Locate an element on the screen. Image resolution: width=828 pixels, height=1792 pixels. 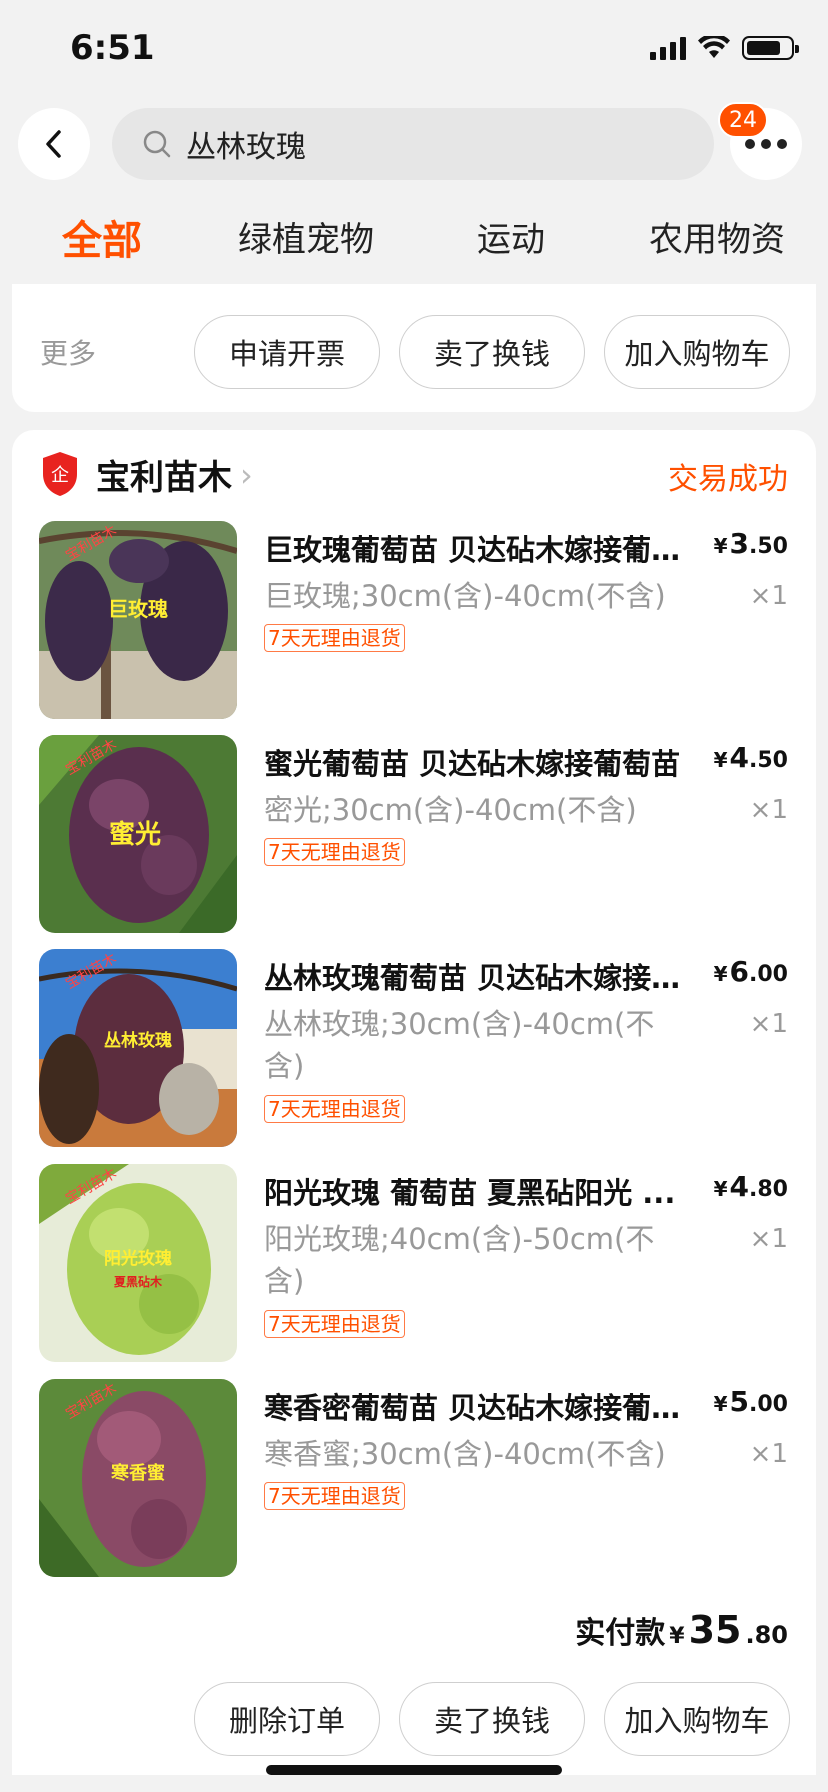
tab-plants-pets: 绿植宠物 is located at coordinates (306, 236).